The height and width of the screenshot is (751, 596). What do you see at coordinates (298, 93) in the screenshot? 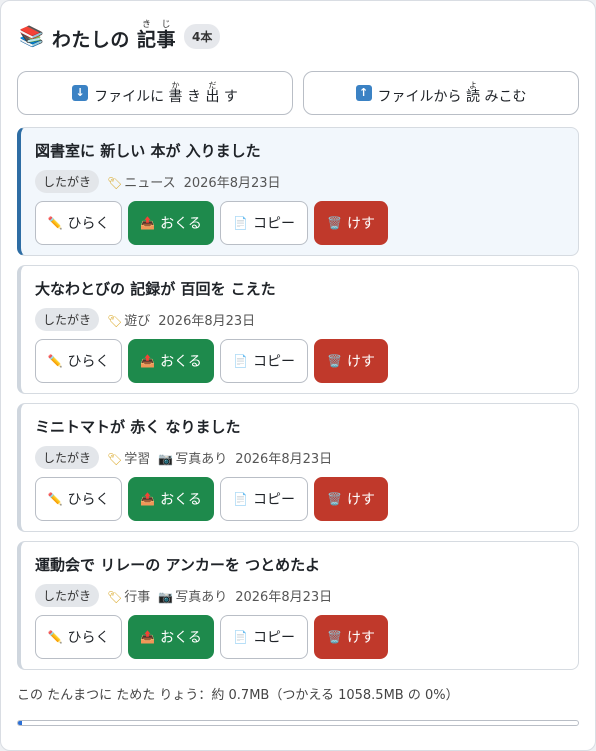
I see `file-io-row: ↓ ファイルに 書か き 出だ す ↑ ファイルから 読よ みこむ` at bounding box center [298, 93].